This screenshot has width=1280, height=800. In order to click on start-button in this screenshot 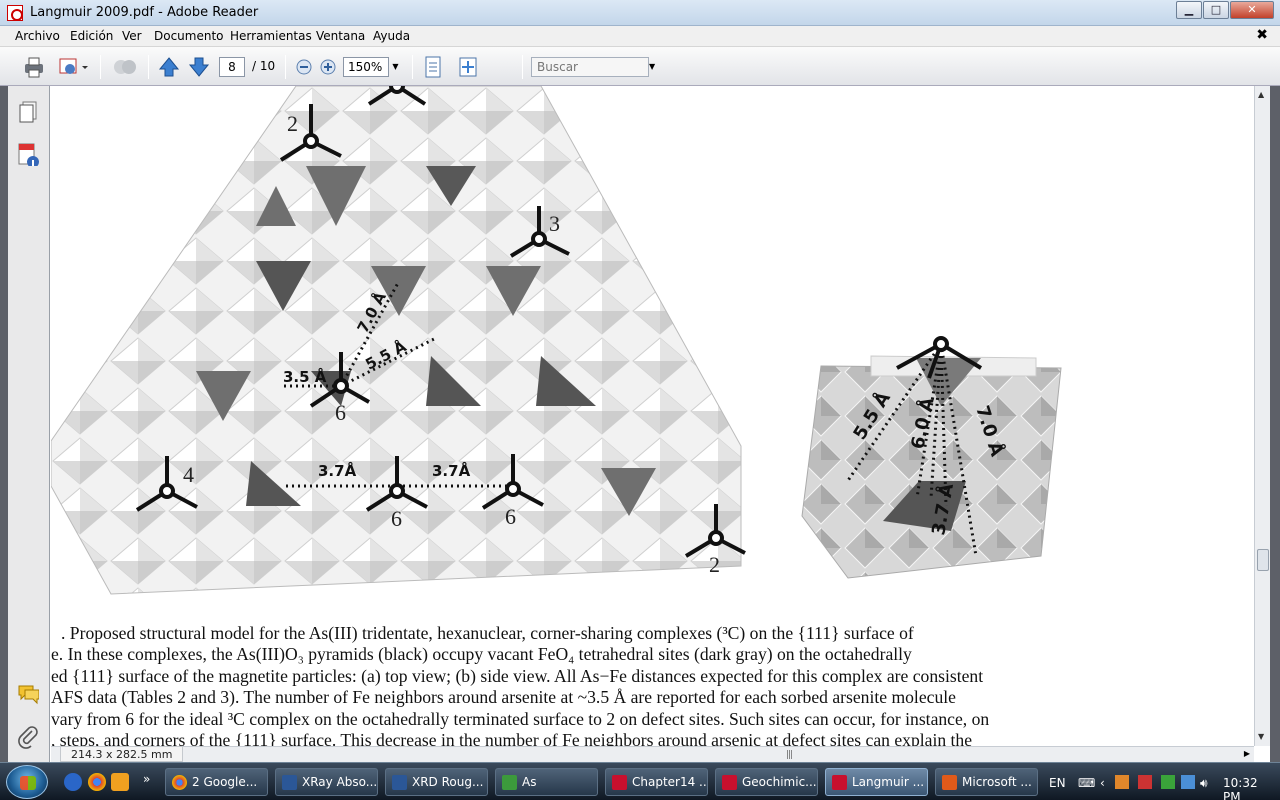, I will do `click(27, 782)`.